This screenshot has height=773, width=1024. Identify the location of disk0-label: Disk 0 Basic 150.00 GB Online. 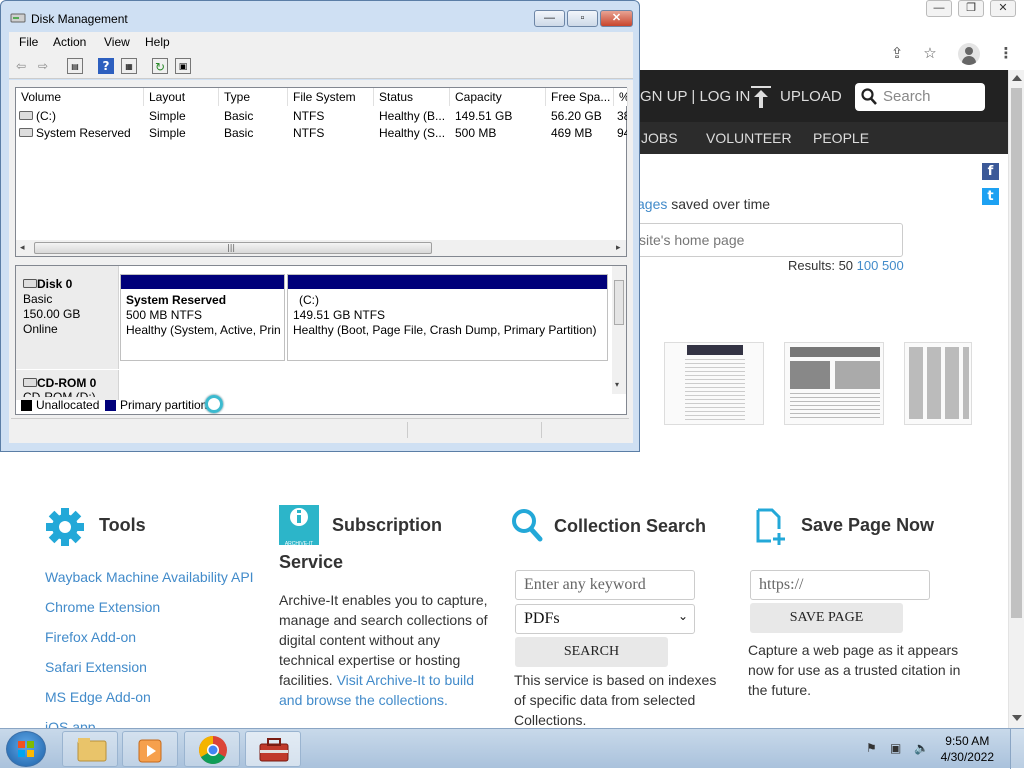
(67, 317).